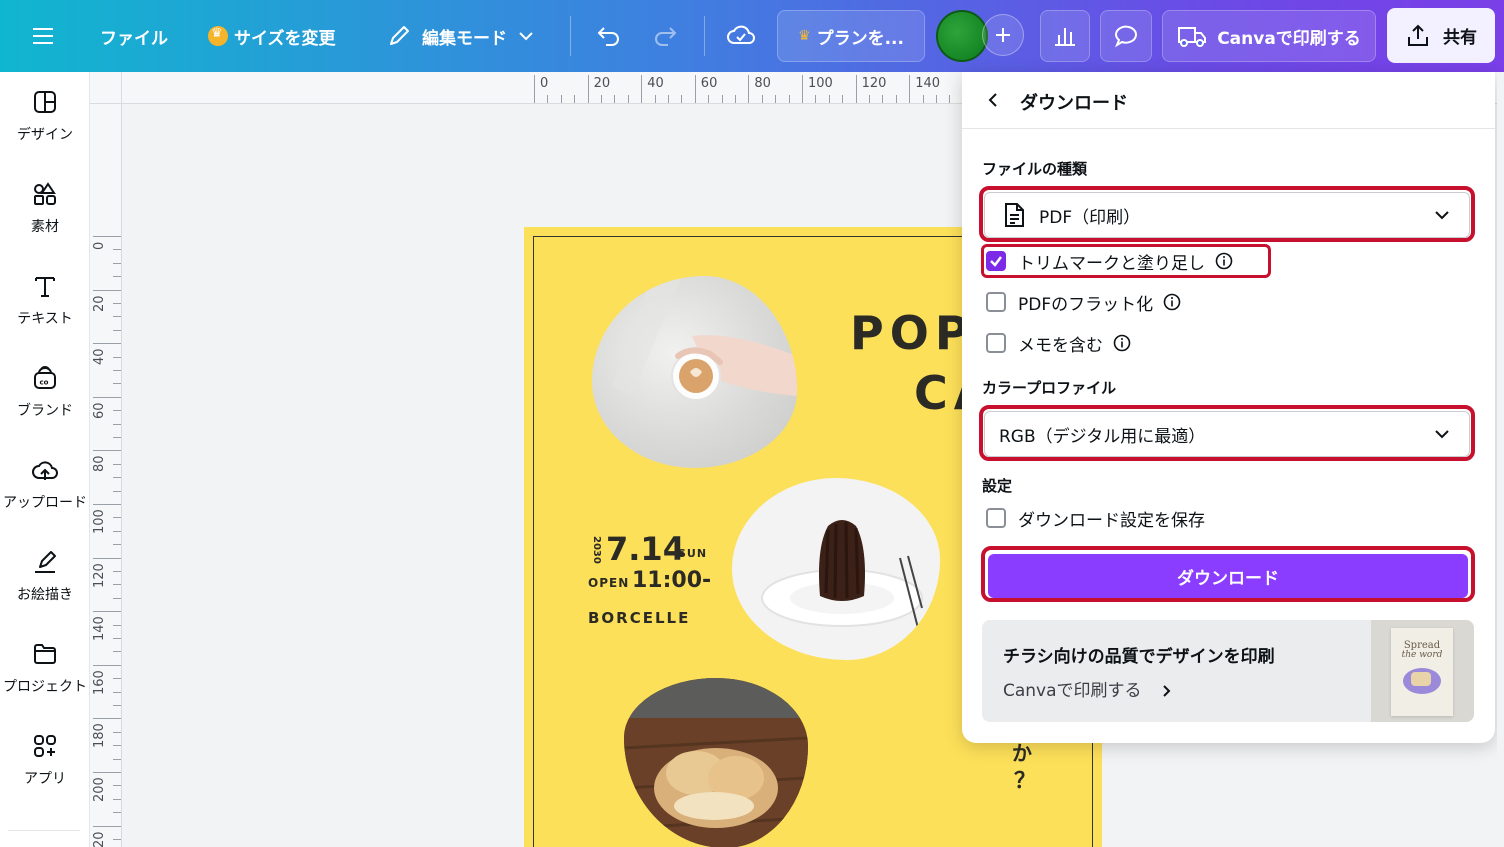 This screenshot has width=1504, height=847. I want to click on redo-button, so click(666, 36).